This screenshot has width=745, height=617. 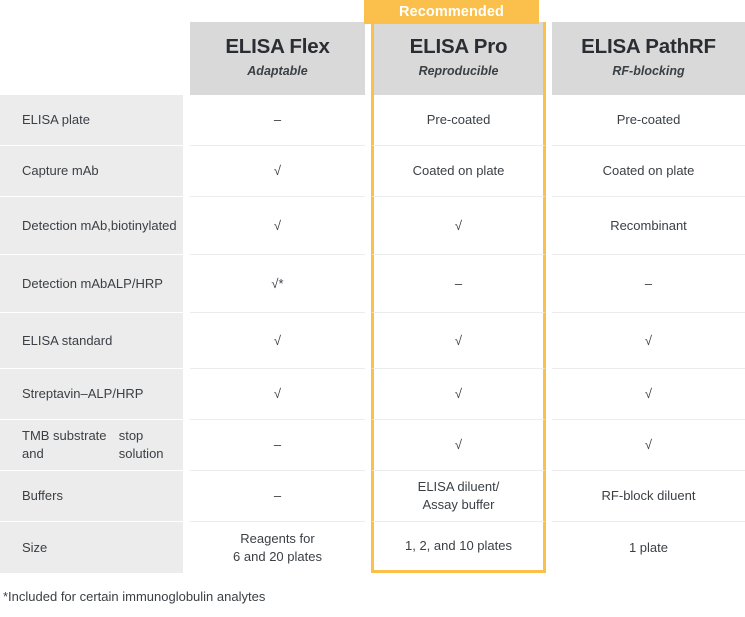 What do you see at coordinates (648, 547) in the screenshot?
I see `table-cell: 1 plate` at bounding box center [648, 547].